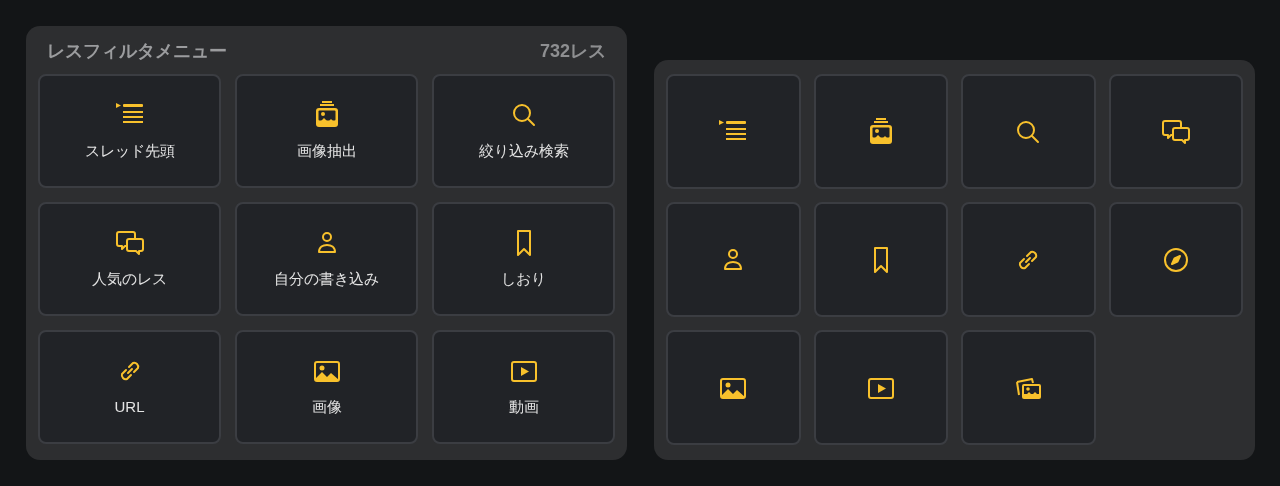  Describe the element at coordinates (129, 387) in the screenshot. I see `filter-tile: URL` at that location.